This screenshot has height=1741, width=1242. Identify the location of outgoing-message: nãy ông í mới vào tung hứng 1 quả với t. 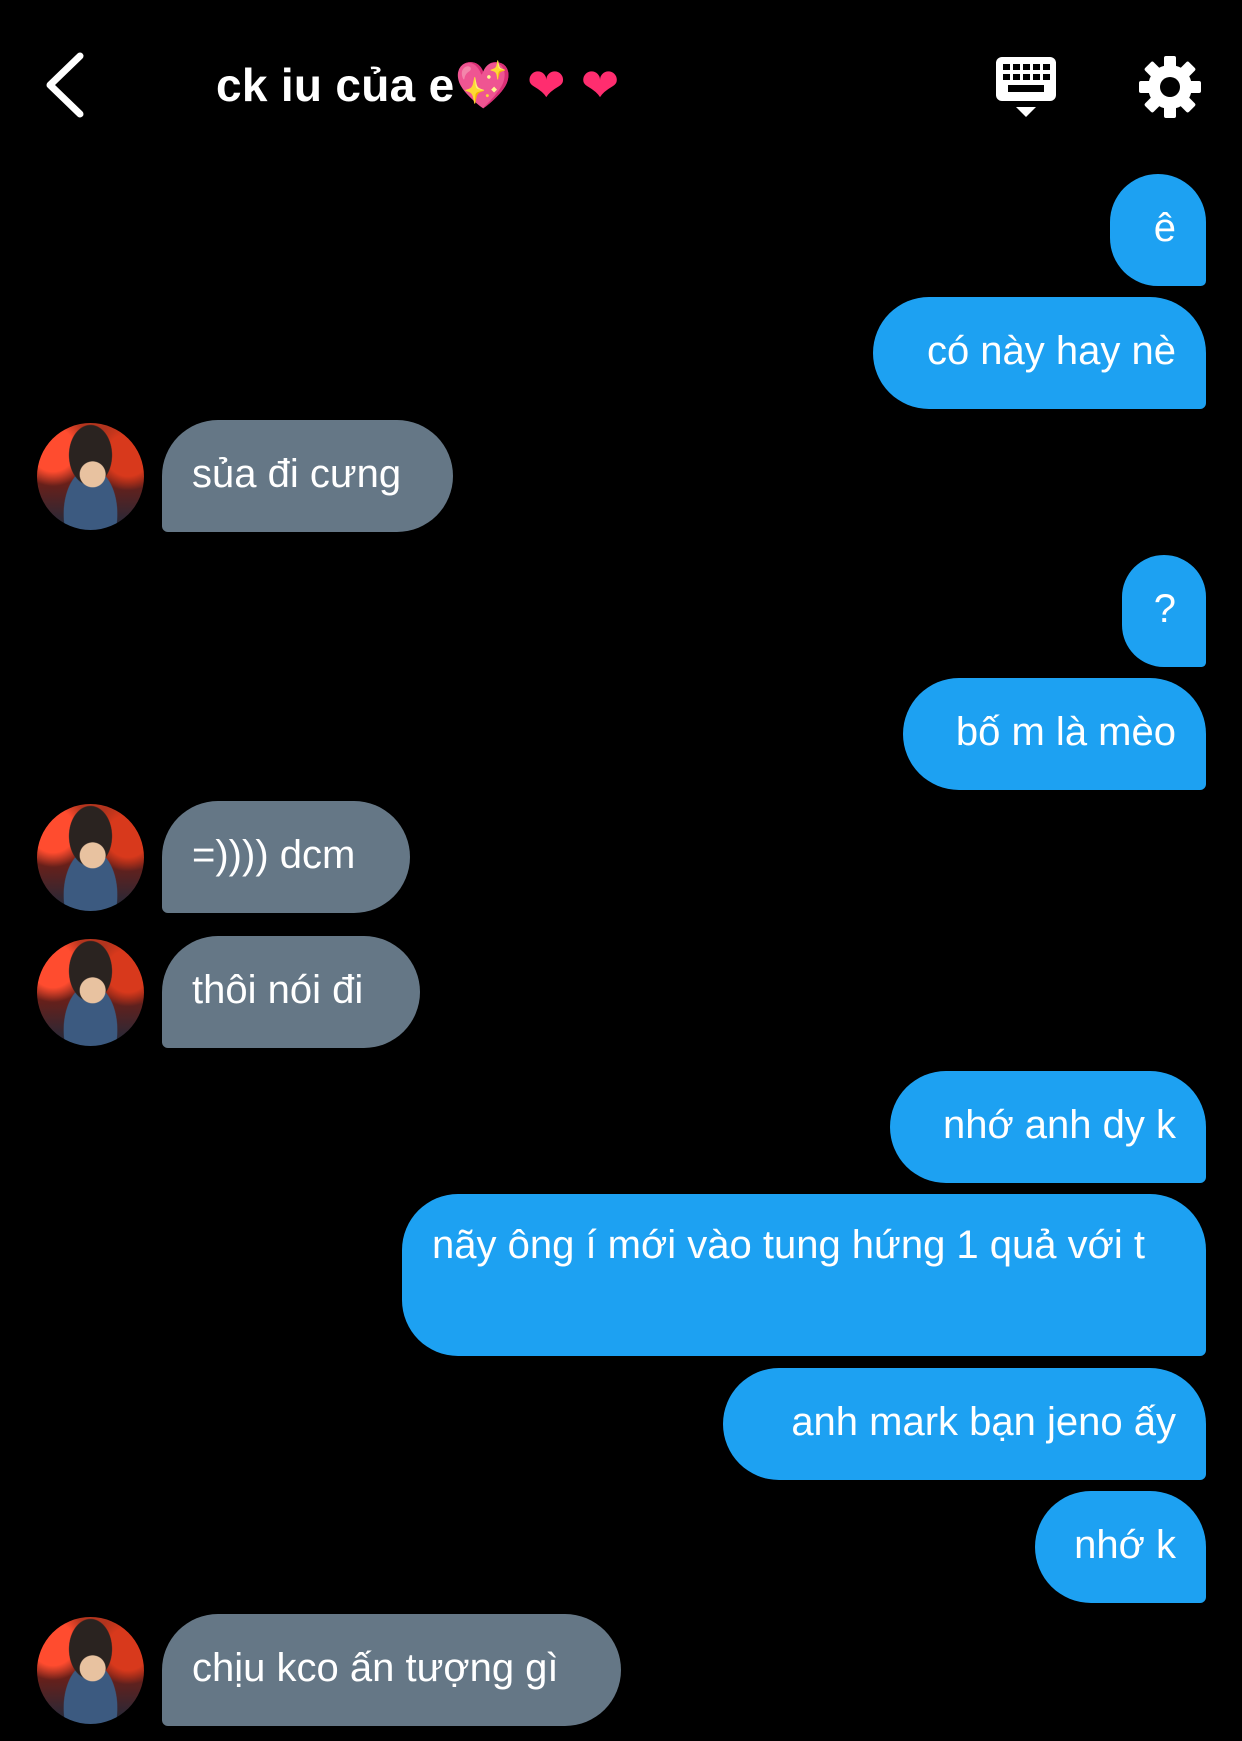
(804, 1275).